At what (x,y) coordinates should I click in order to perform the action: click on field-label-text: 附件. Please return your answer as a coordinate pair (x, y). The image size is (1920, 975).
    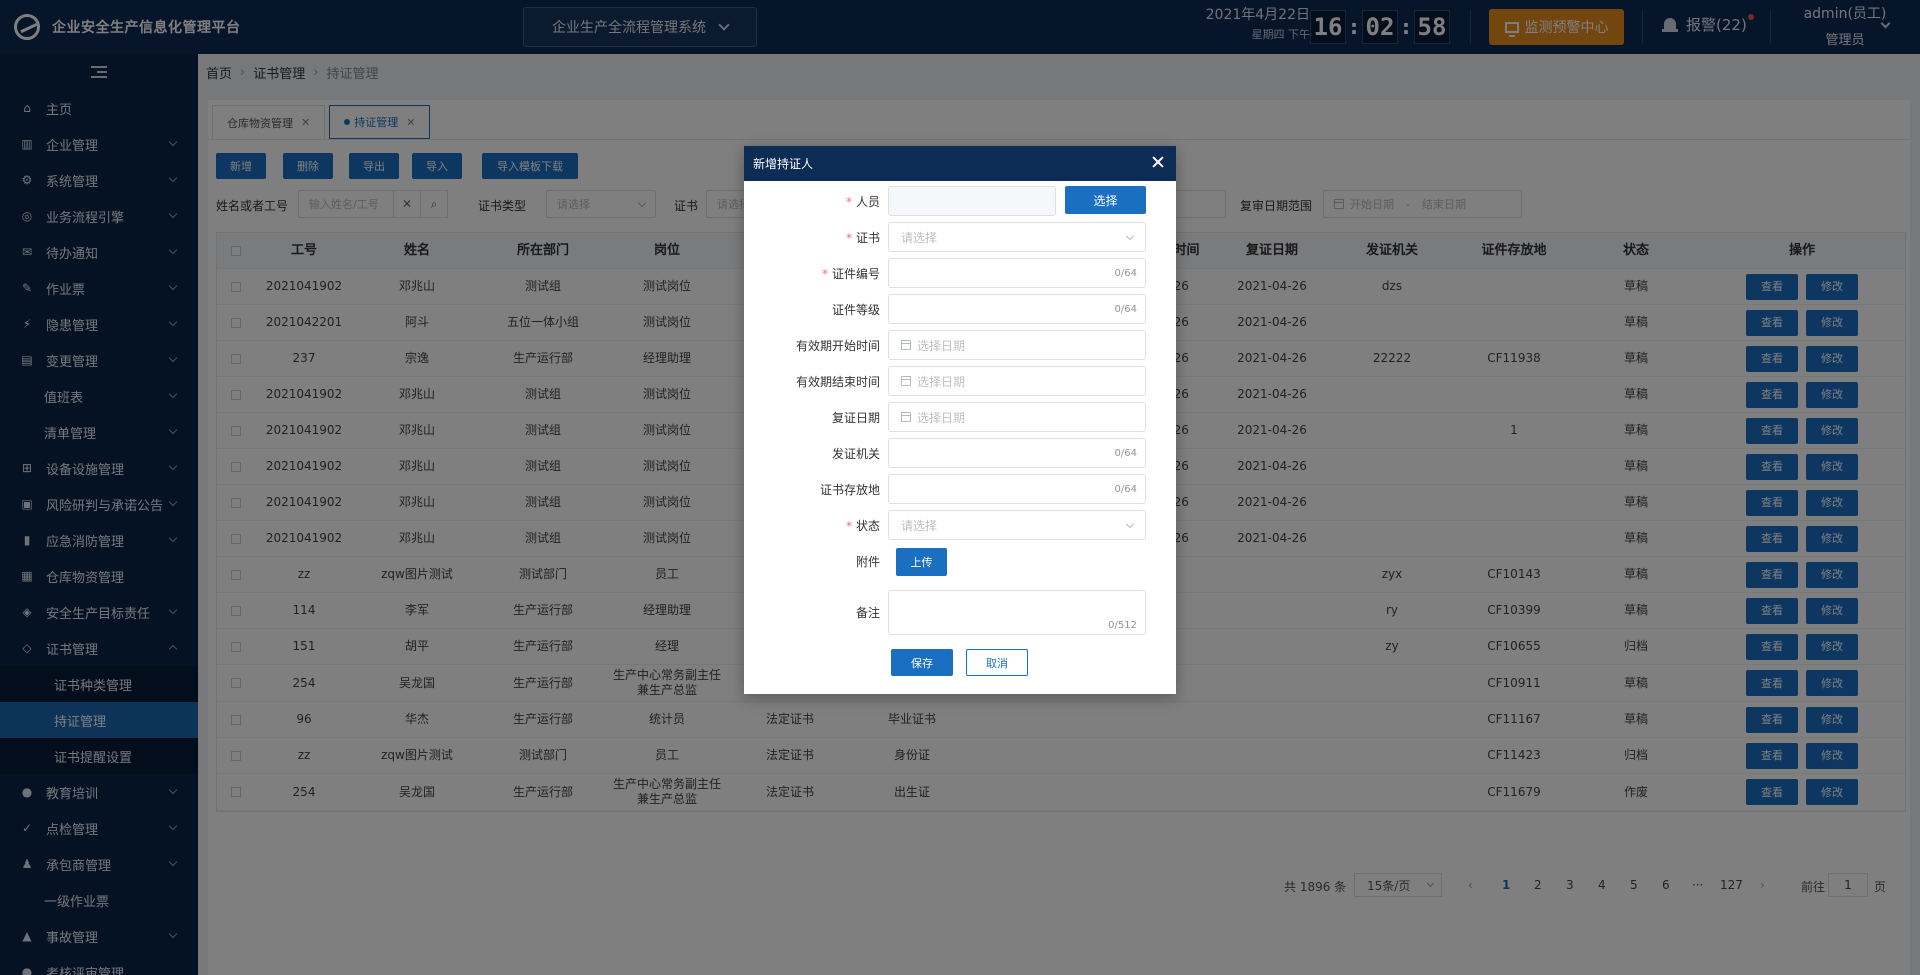
    Looking at the image, I should click on (867, 562).